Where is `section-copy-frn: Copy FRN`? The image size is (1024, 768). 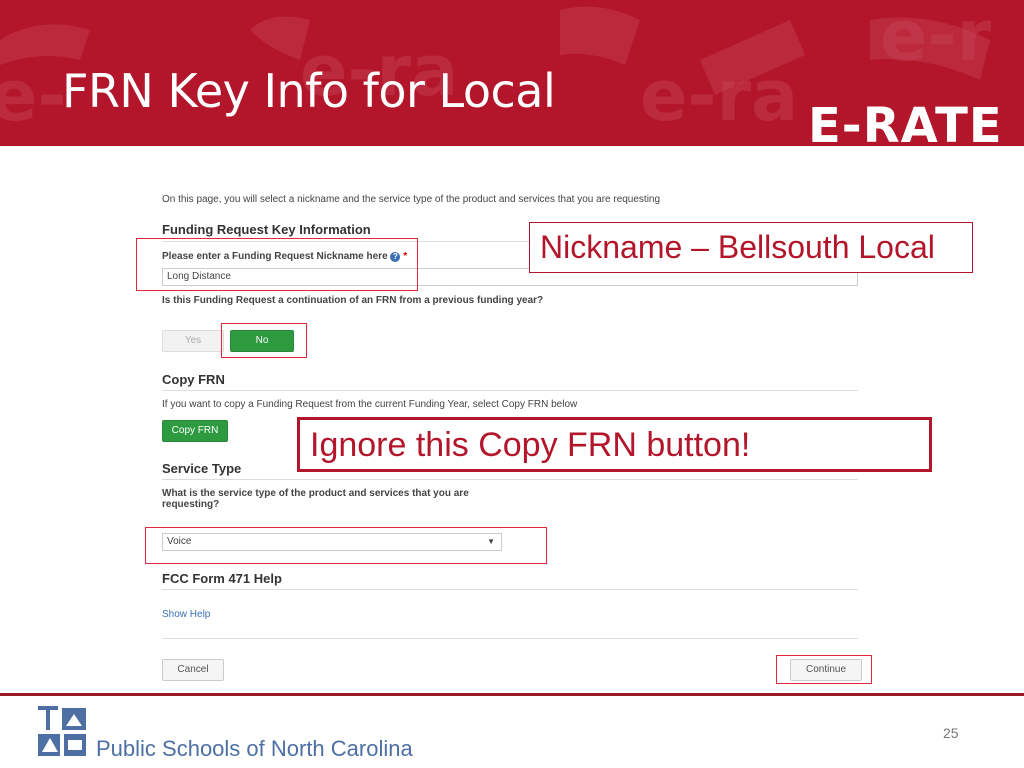
section-copy-frn: Copy FRN is located at coordinates (193, 379).